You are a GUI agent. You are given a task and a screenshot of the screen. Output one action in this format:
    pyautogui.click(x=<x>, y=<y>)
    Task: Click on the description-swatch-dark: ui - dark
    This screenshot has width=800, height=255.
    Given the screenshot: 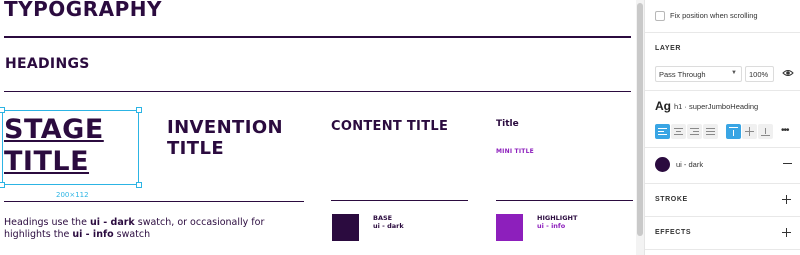 What is the action you would take?
    pyautogui.click(x=112, y=222)
    